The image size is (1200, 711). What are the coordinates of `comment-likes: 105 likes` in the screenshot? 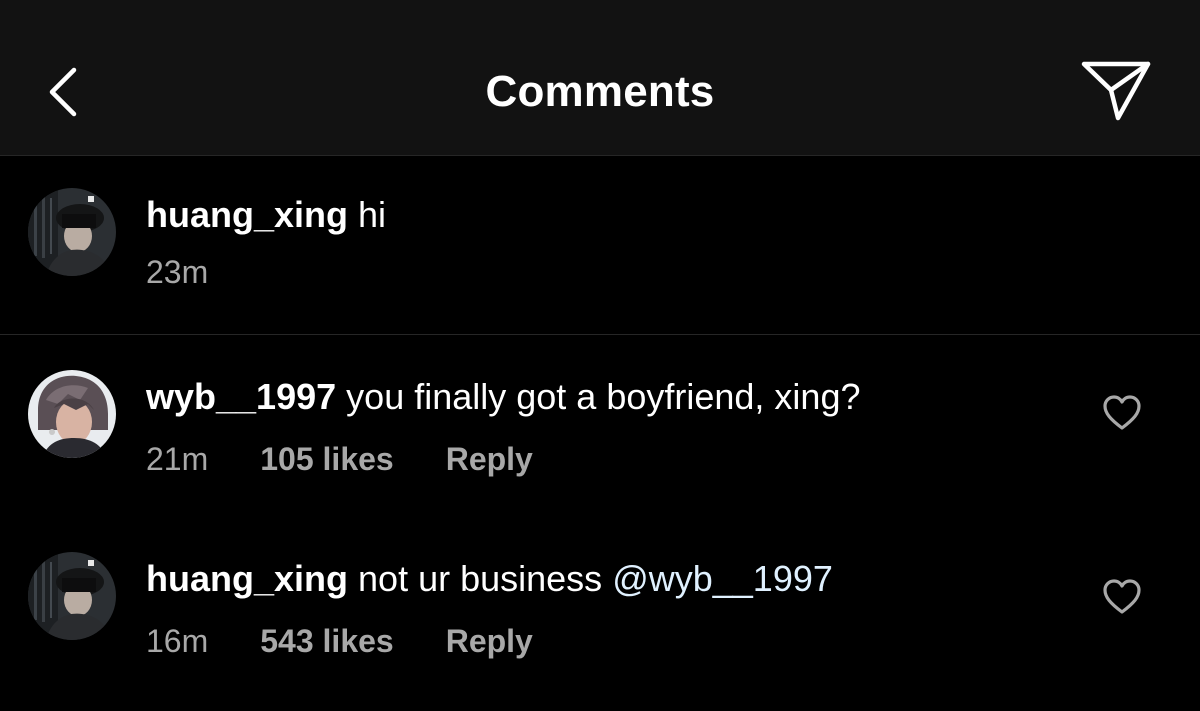 It's located at (326, 459).